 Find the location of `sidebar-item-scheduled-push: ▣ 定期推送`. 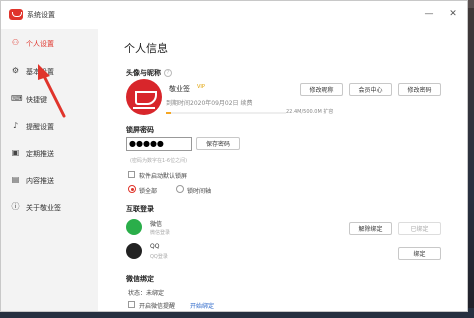

sidebar-item-scheduled-push: ▣ 定期推送 is located at coordinates (49, 153).